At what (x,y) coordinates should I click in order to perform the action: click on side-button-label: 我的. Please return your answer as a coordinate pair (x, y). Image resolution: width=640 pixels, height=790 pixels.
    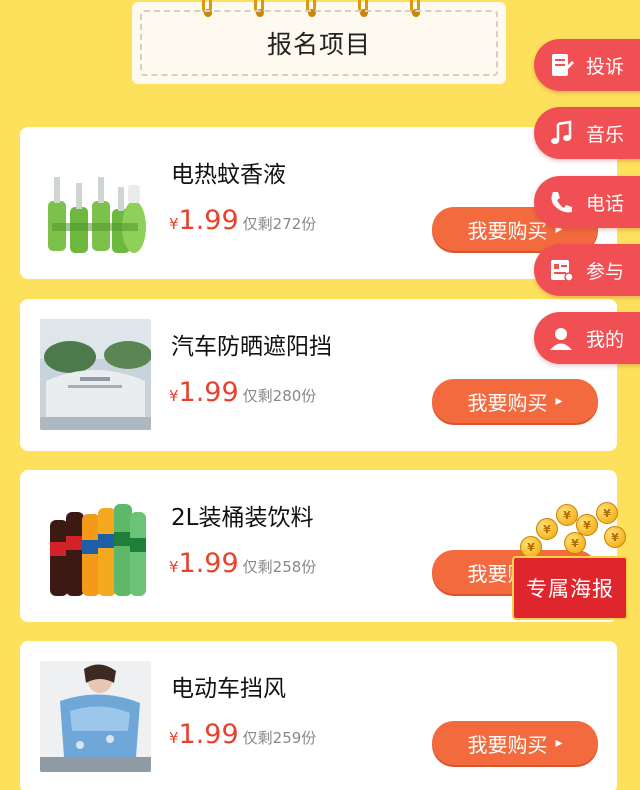
    Looking at the image, I should click on (605, 339).